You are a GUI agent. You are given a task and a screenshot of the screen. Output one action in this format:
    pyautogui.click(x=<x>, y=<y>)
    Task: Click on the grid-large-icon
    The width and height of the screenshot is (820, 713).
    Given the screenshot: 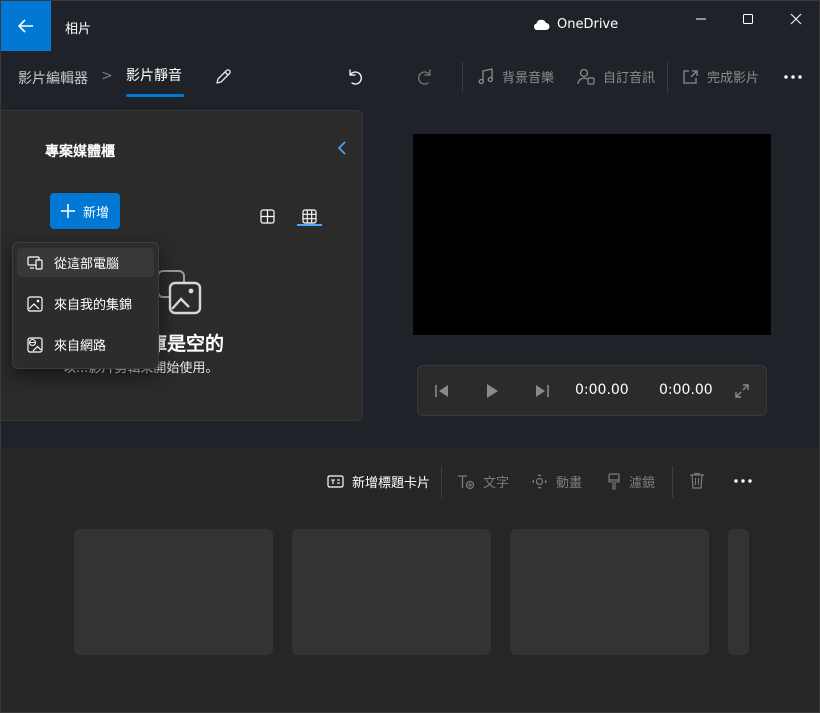 What is the action you would take?
    pyautogui.click(x=267, y=216)
    